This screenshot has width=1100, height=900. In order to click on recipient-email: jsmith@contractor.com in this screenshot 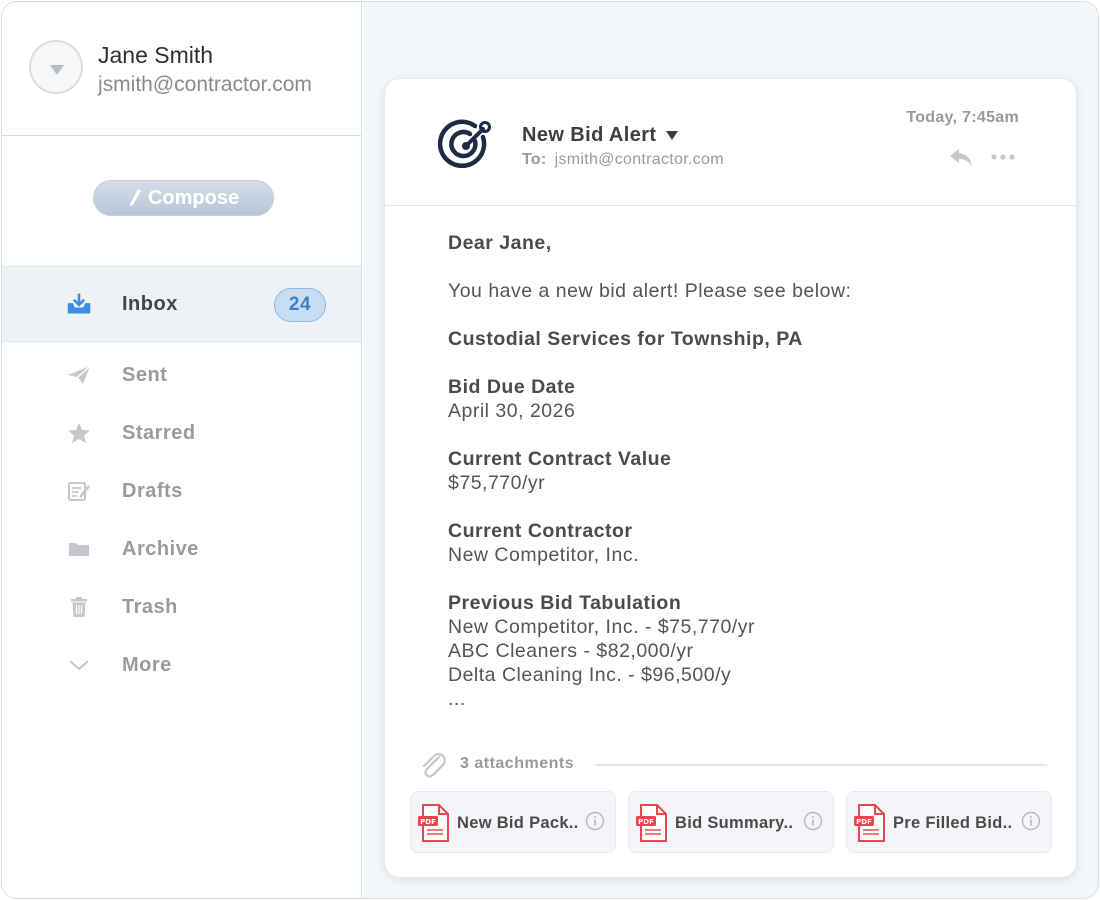, I will do `click(639, 159)`.